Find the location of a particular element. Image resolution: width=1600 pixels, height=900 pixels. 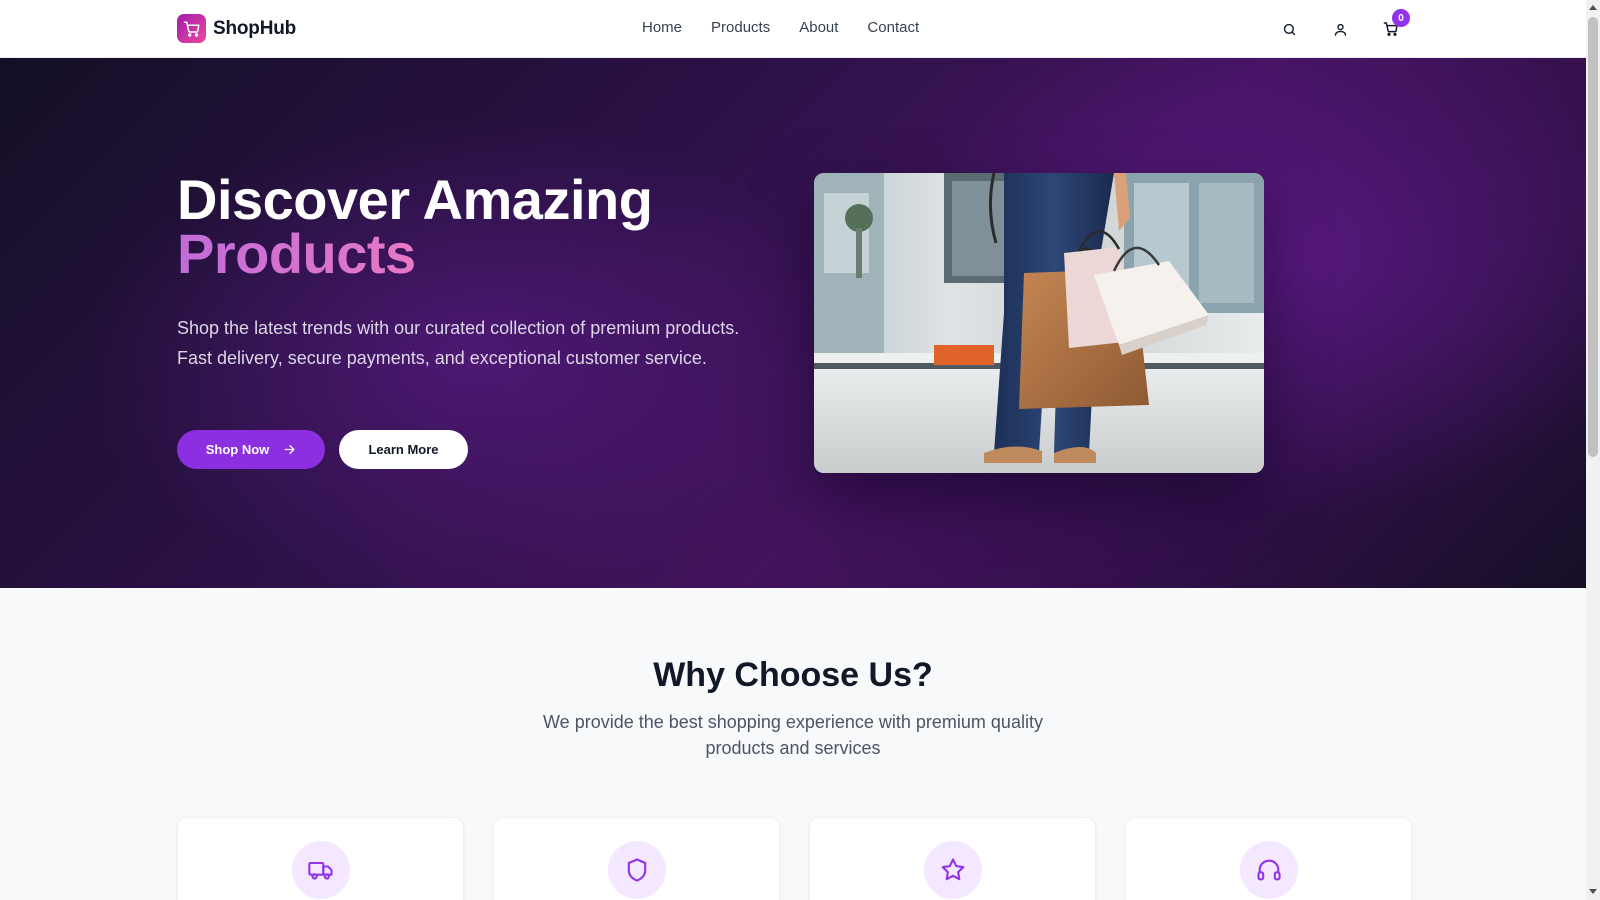

headphones-icon is located at coordinates (1269, 870).